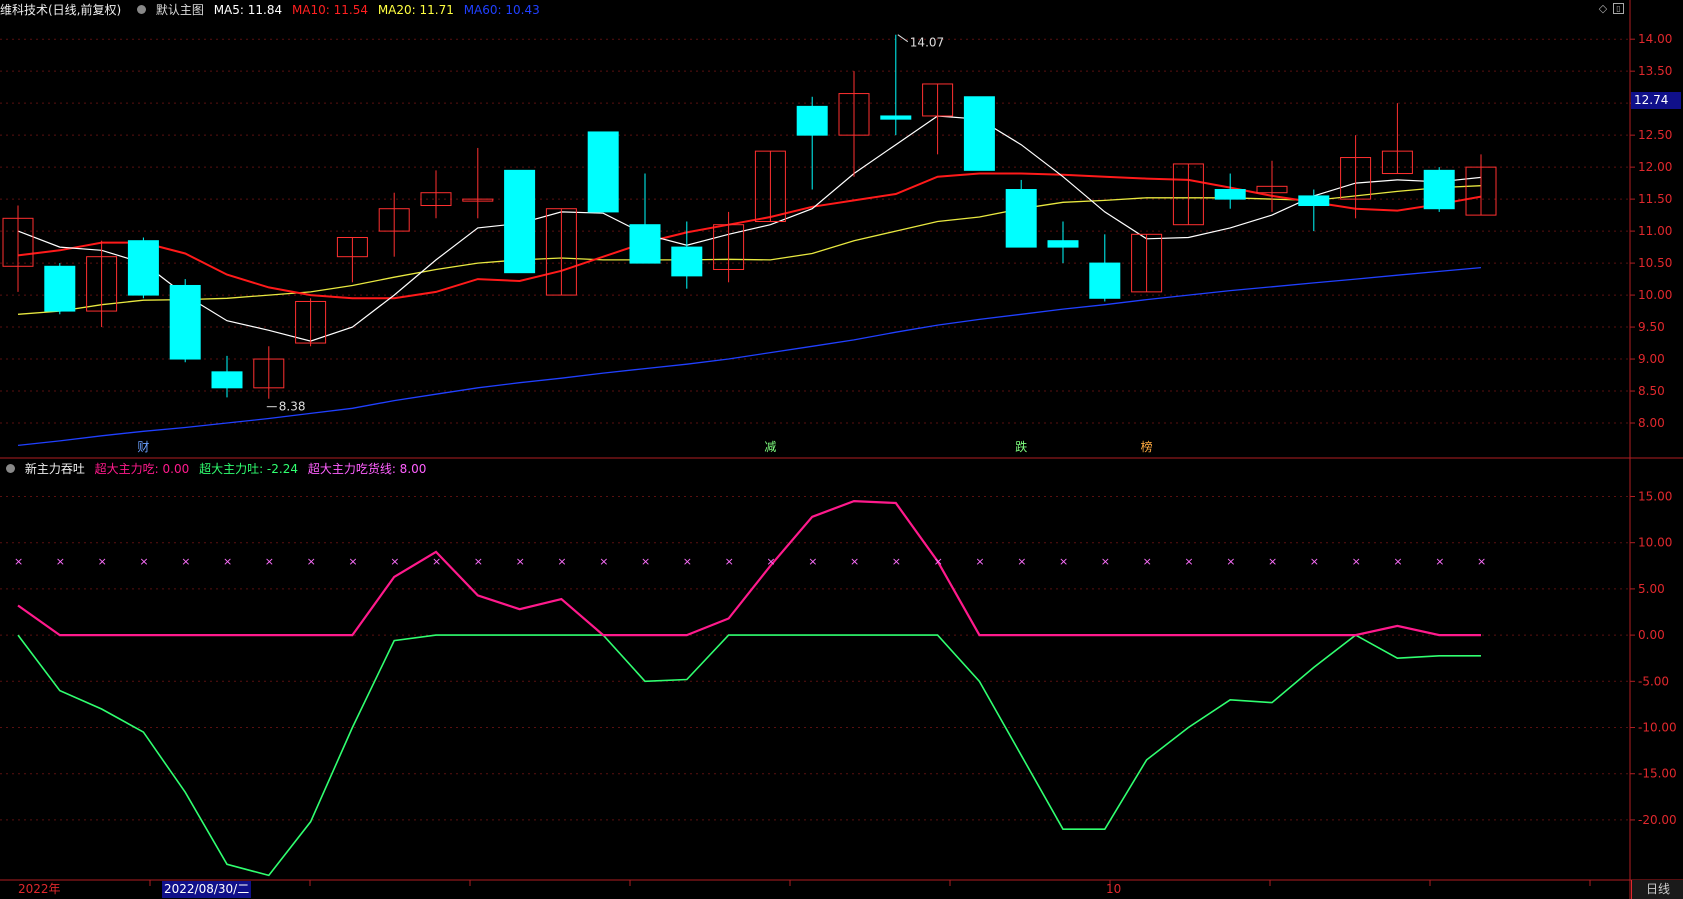 This screenshot has height=899, width=1683. I want to click on stock-title: 维科技术(日线,前复权), so click(60, 10).